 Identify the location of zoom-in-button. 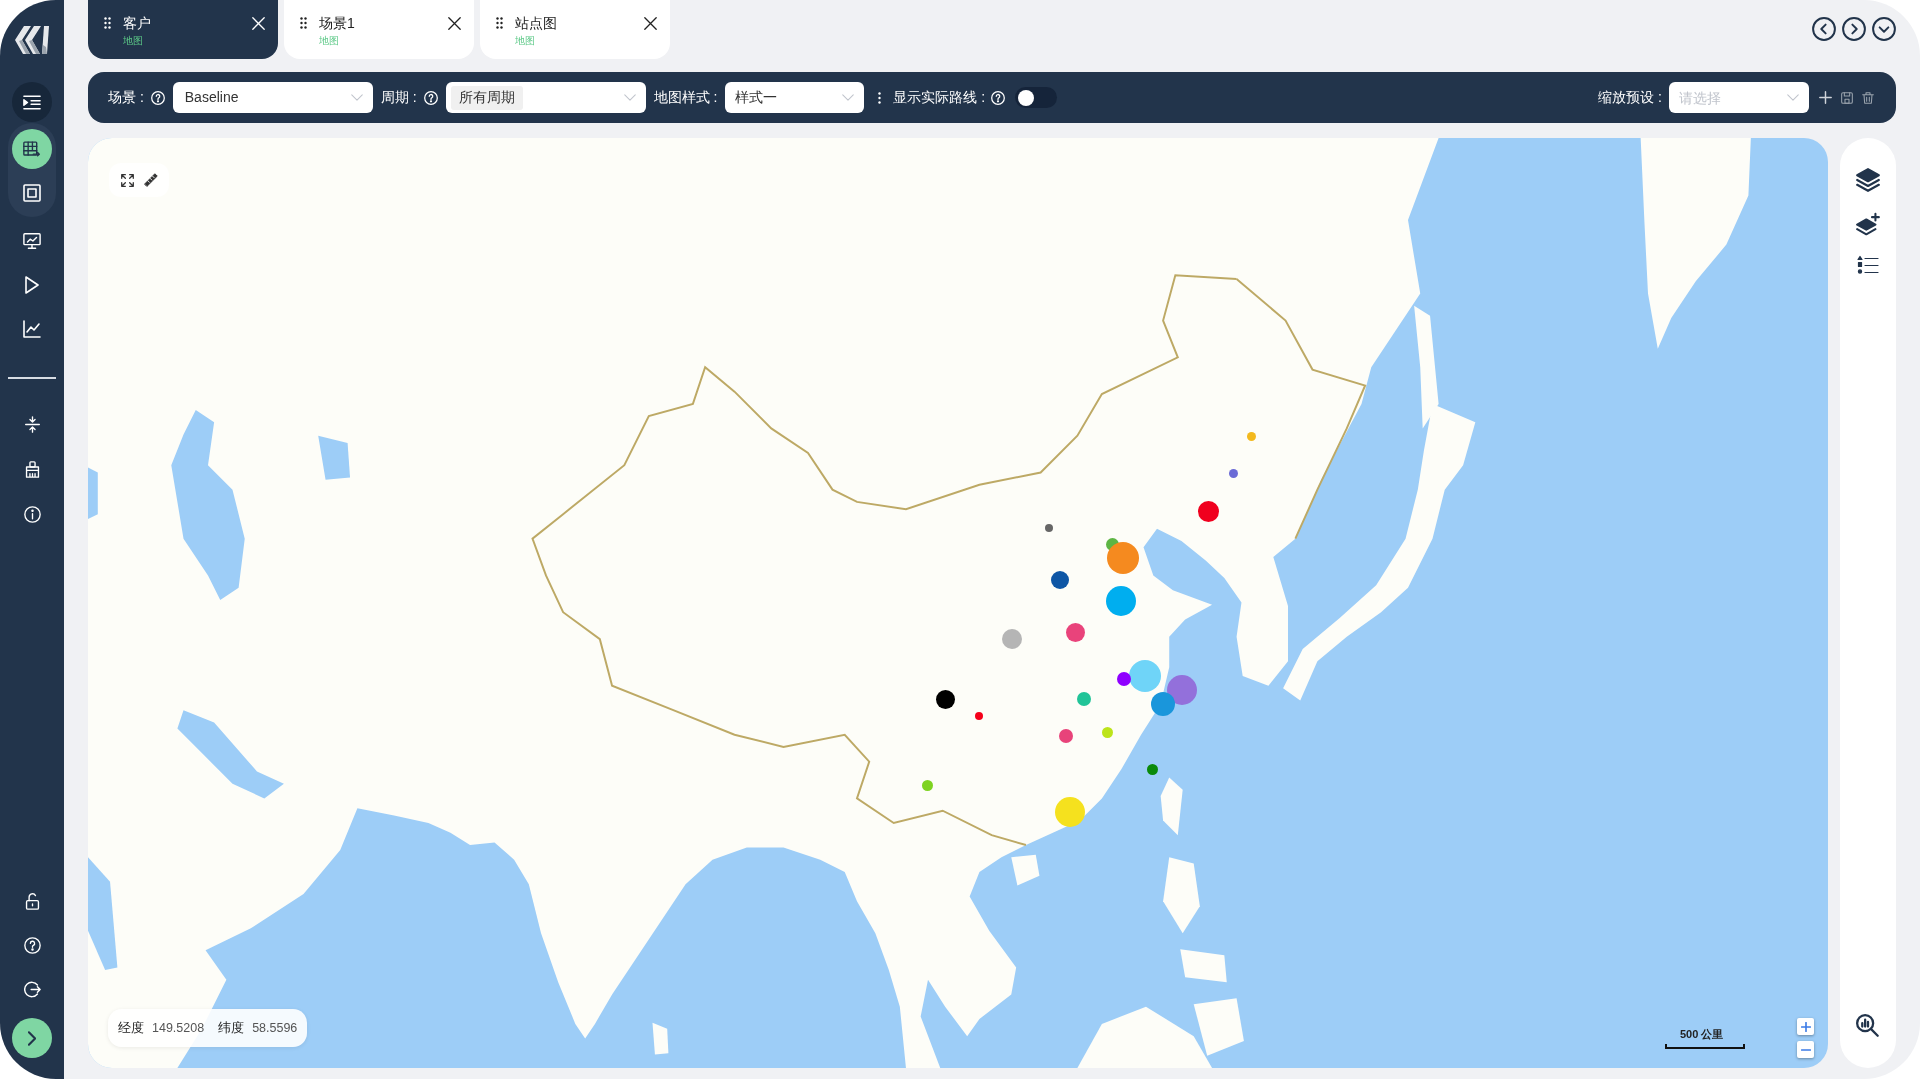
(1805, 1026).